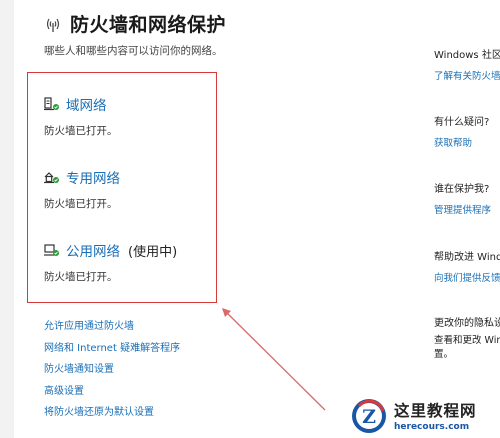  I want to click on logo-letter: Z, so click(369, 417).